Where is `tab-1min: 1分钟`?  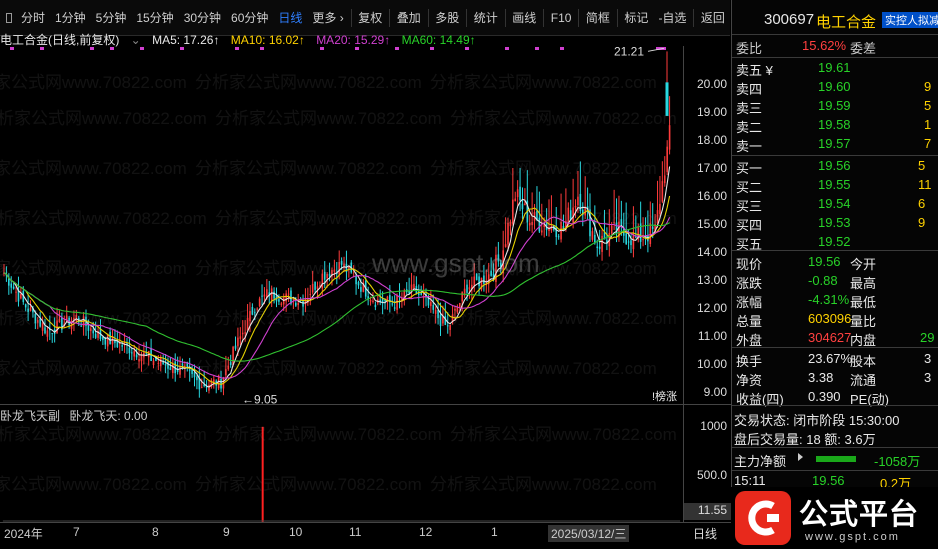
tab-1min: 1分钟 is located at coordinates (70, 18).